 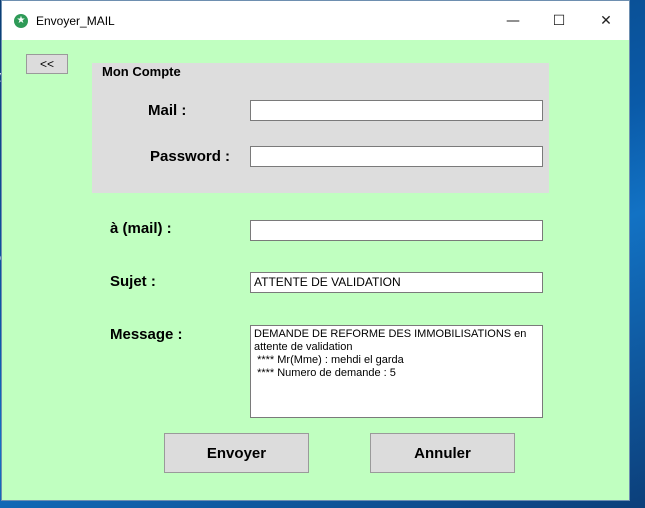 What do you see at coordinates (190, 156) in the screenshot?
I see `password-label: Password :` at bounding box center [190, 156].